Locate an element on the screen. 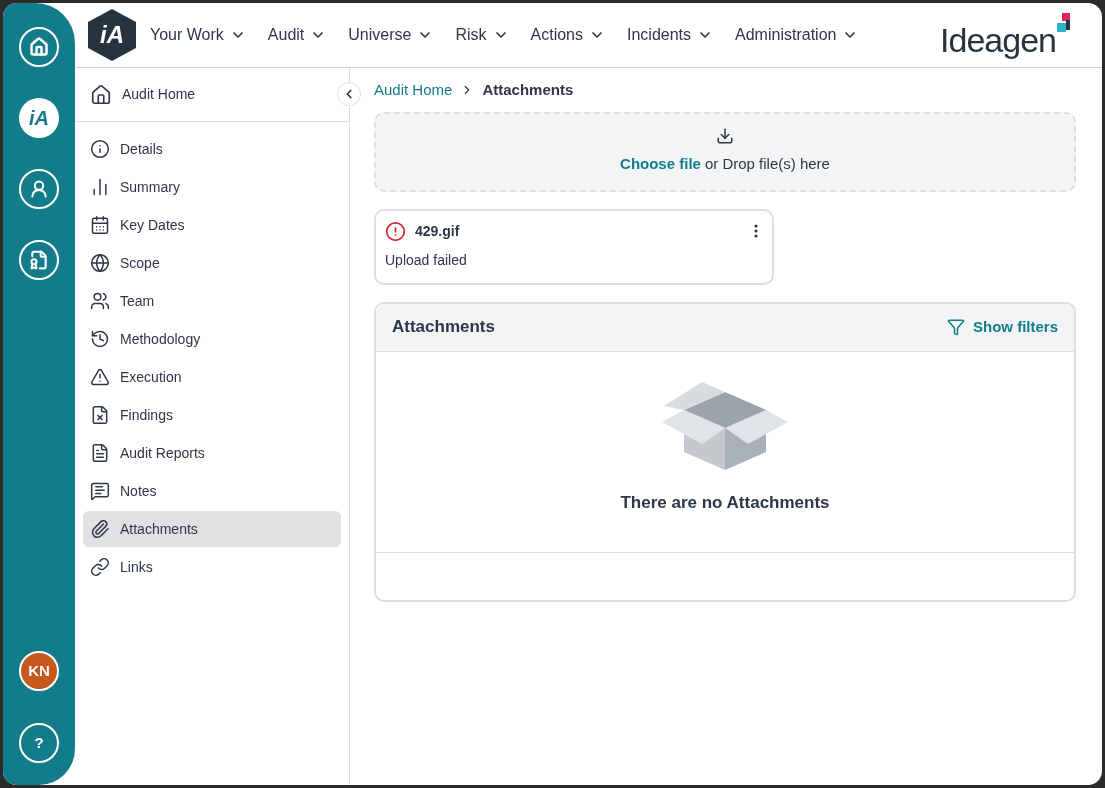 Image resolution: width=1105 pixels, height=788 pixels. people-icon is located at coordinates (100, 301).